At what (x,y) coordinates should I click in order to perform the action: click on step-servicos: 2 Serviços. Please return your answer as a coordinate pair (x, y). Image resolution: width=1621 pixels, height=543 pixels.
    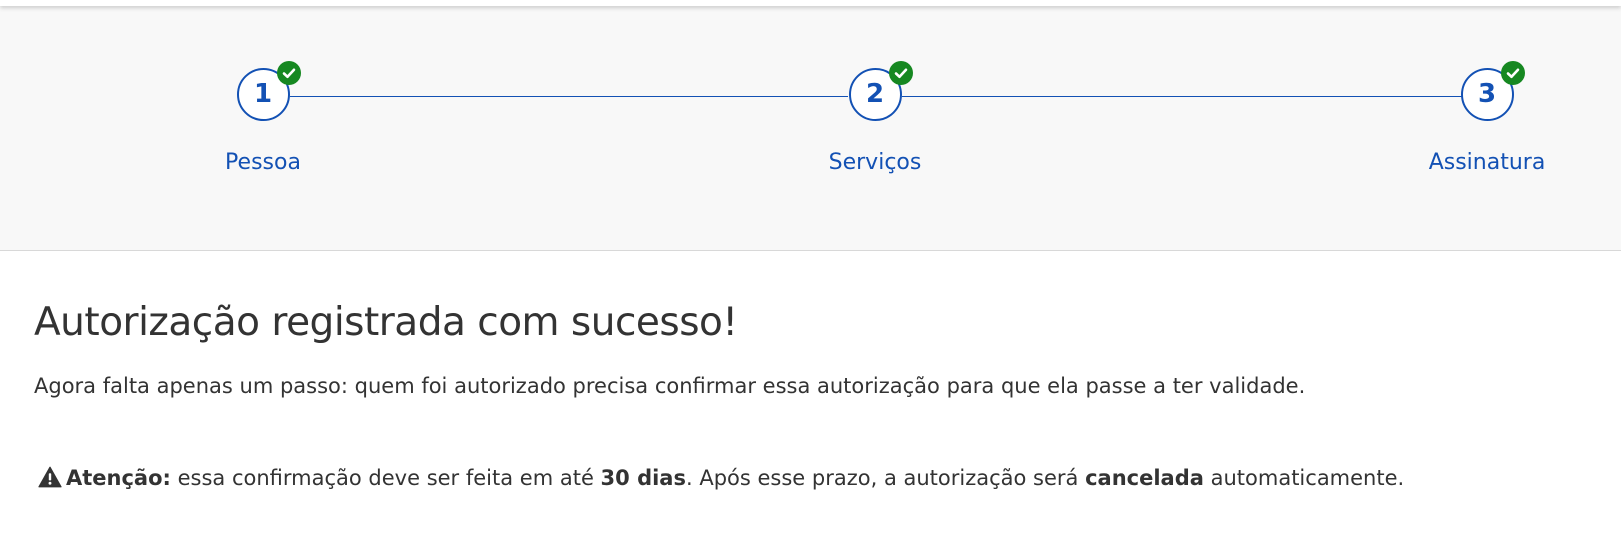
    Looking at the image, I should click on (875, 118).